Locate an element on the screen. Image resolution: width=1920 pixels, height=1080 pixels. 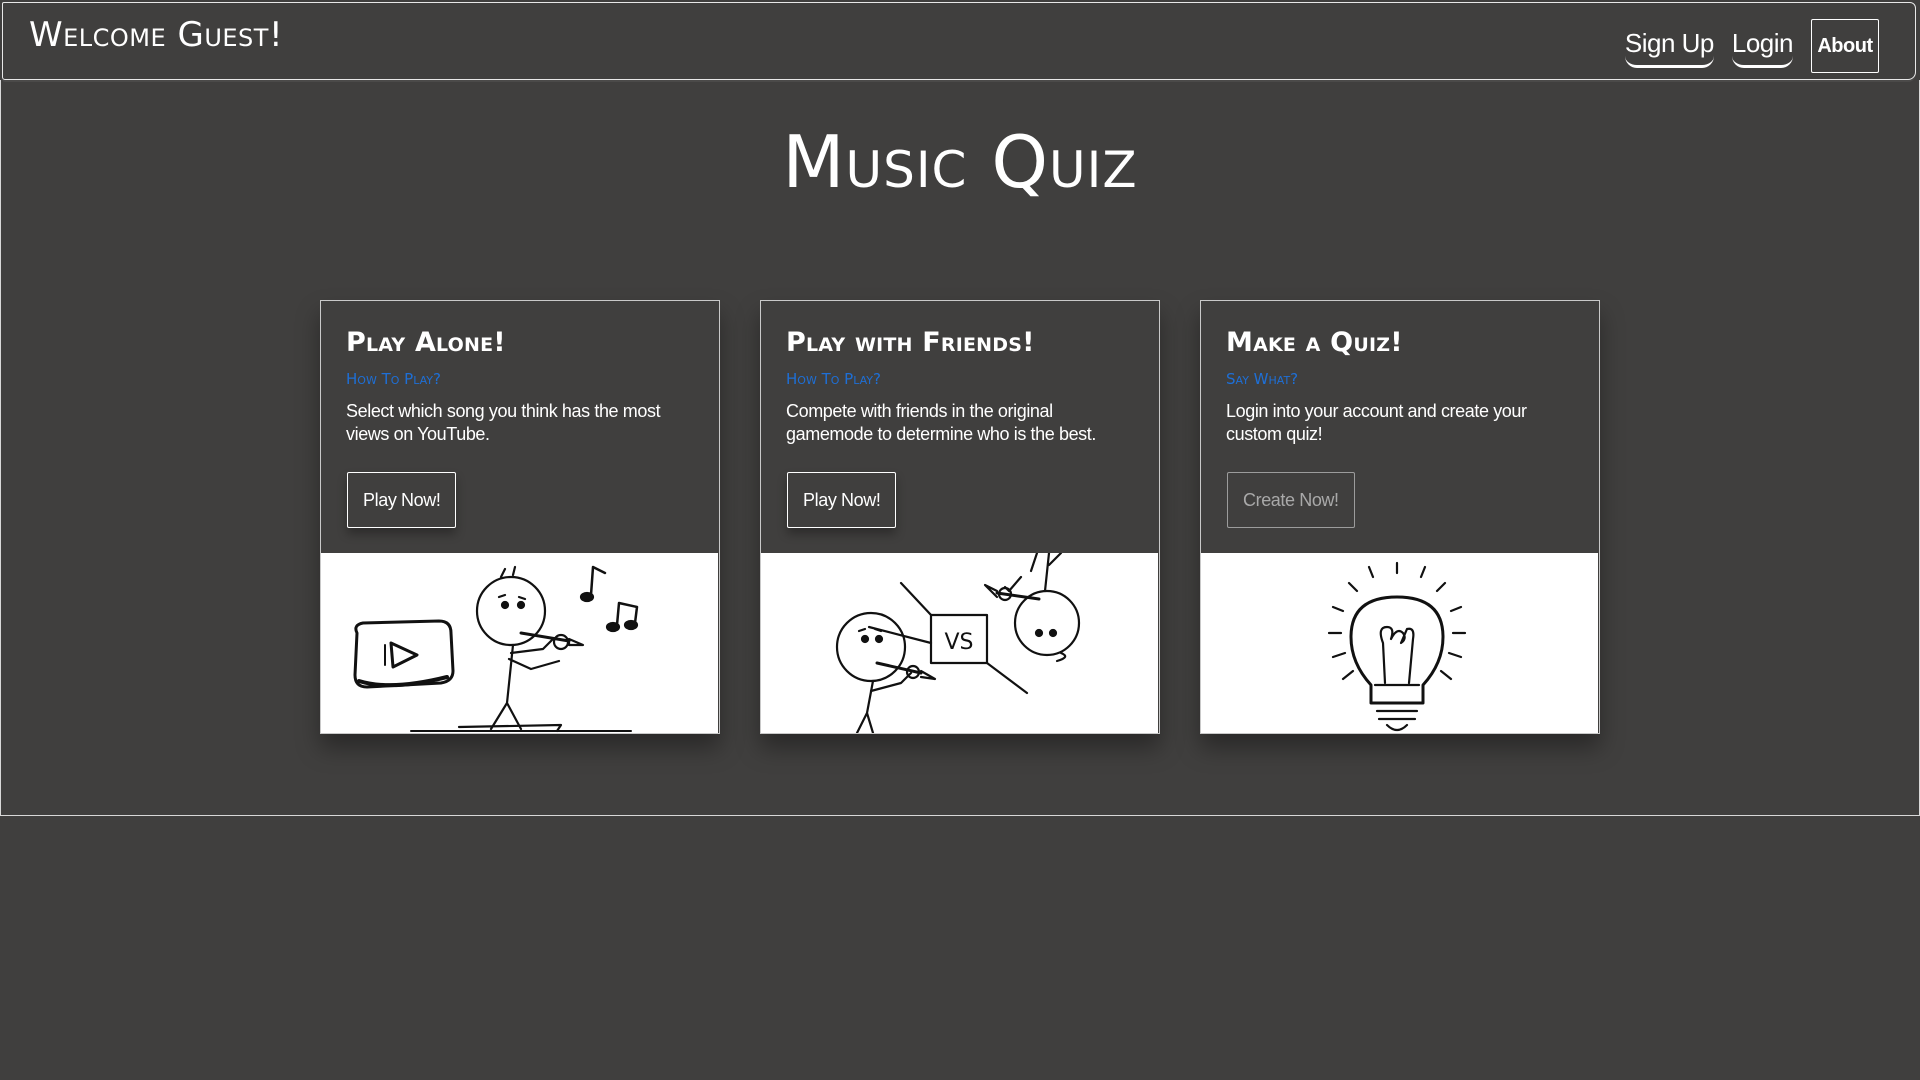
page-title: Music Quiz is located at coordinates (960, 162).